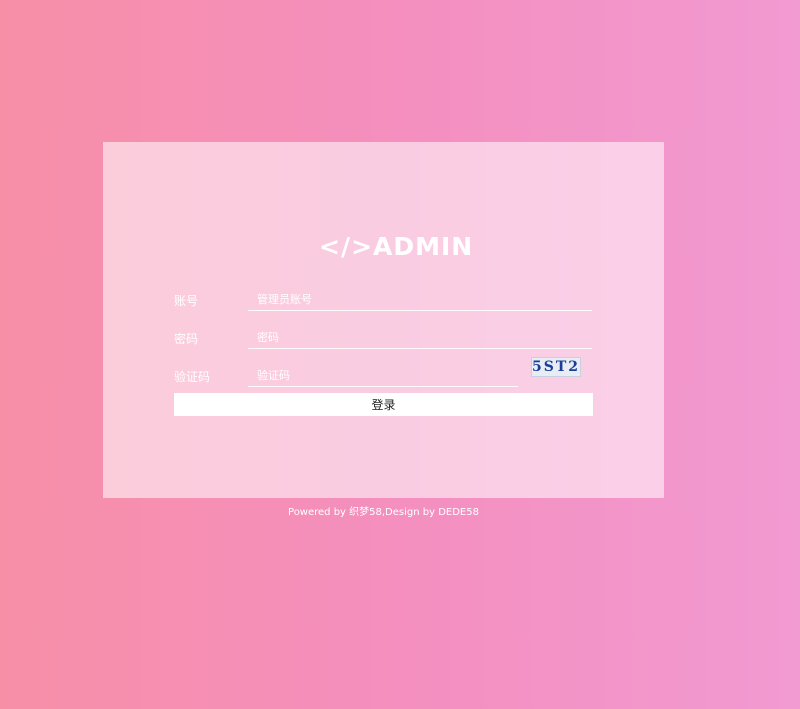 Image resolution: width=800 pixels, height=709 pixels. What do you see at coordinates (420, 299) in the screenshot?
I see `account-input` at bounding box center [420, 299].